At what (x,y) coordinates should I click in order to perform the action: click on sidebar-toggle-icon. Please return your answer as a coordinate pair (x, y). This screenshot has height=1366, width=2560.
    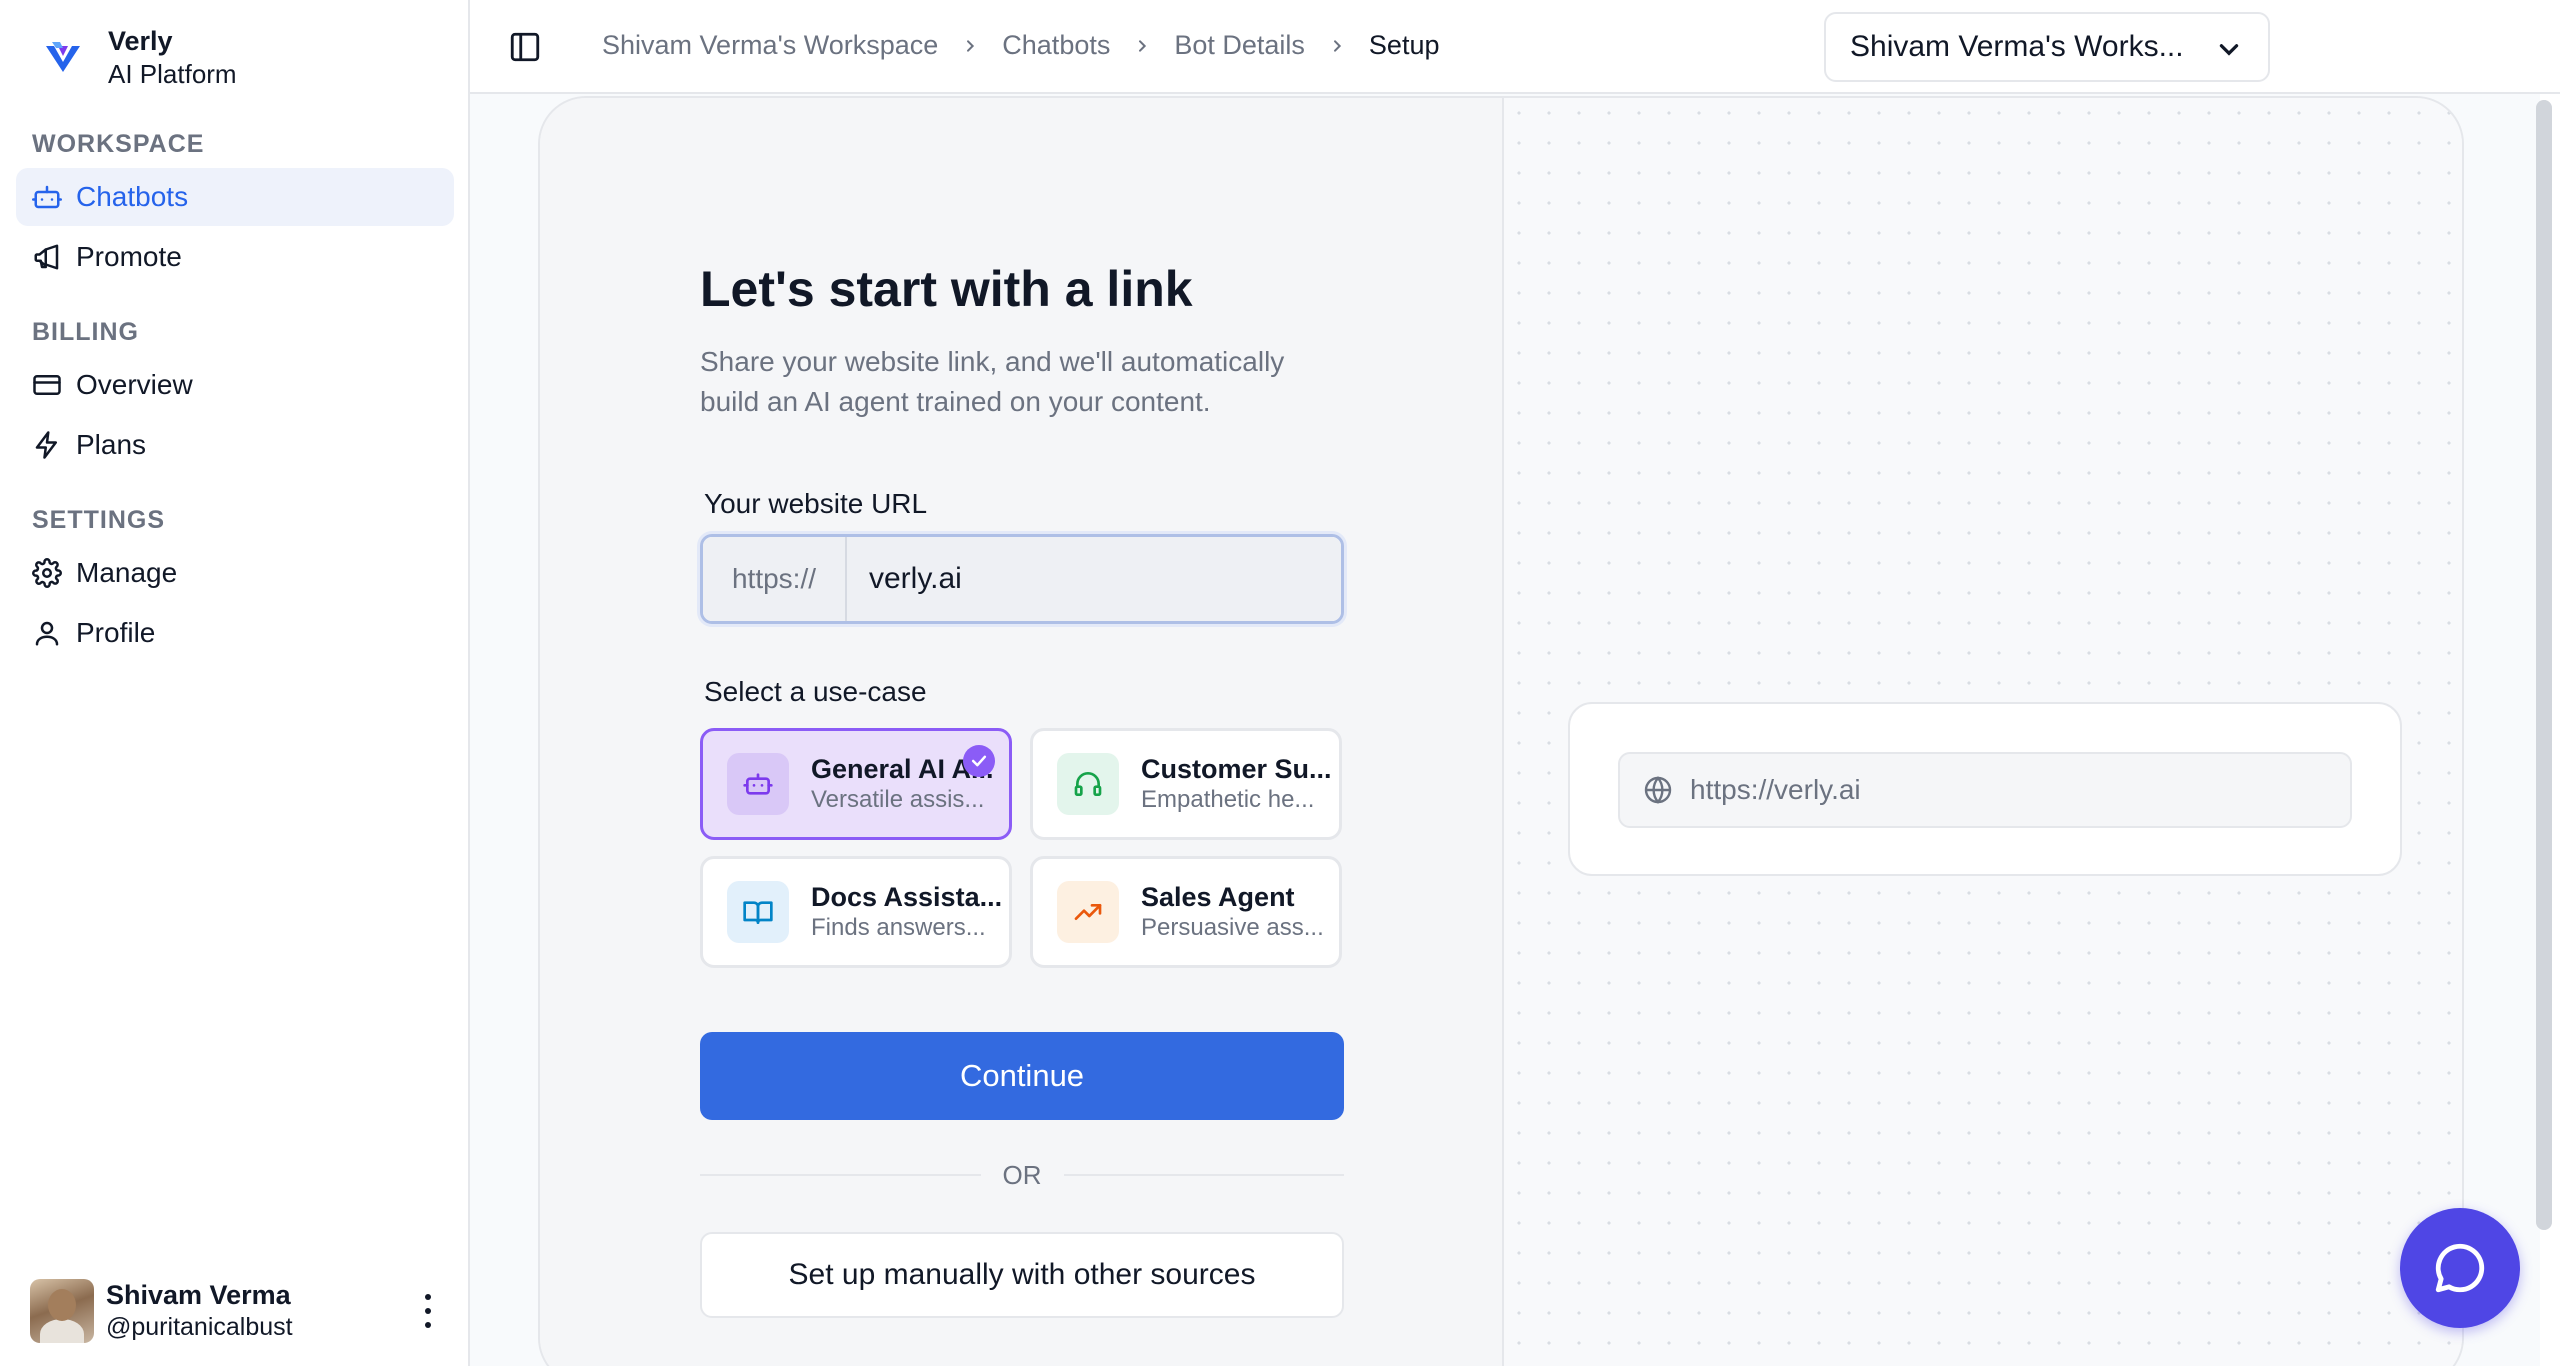
    Looking at the image, I should click on (525, 47).